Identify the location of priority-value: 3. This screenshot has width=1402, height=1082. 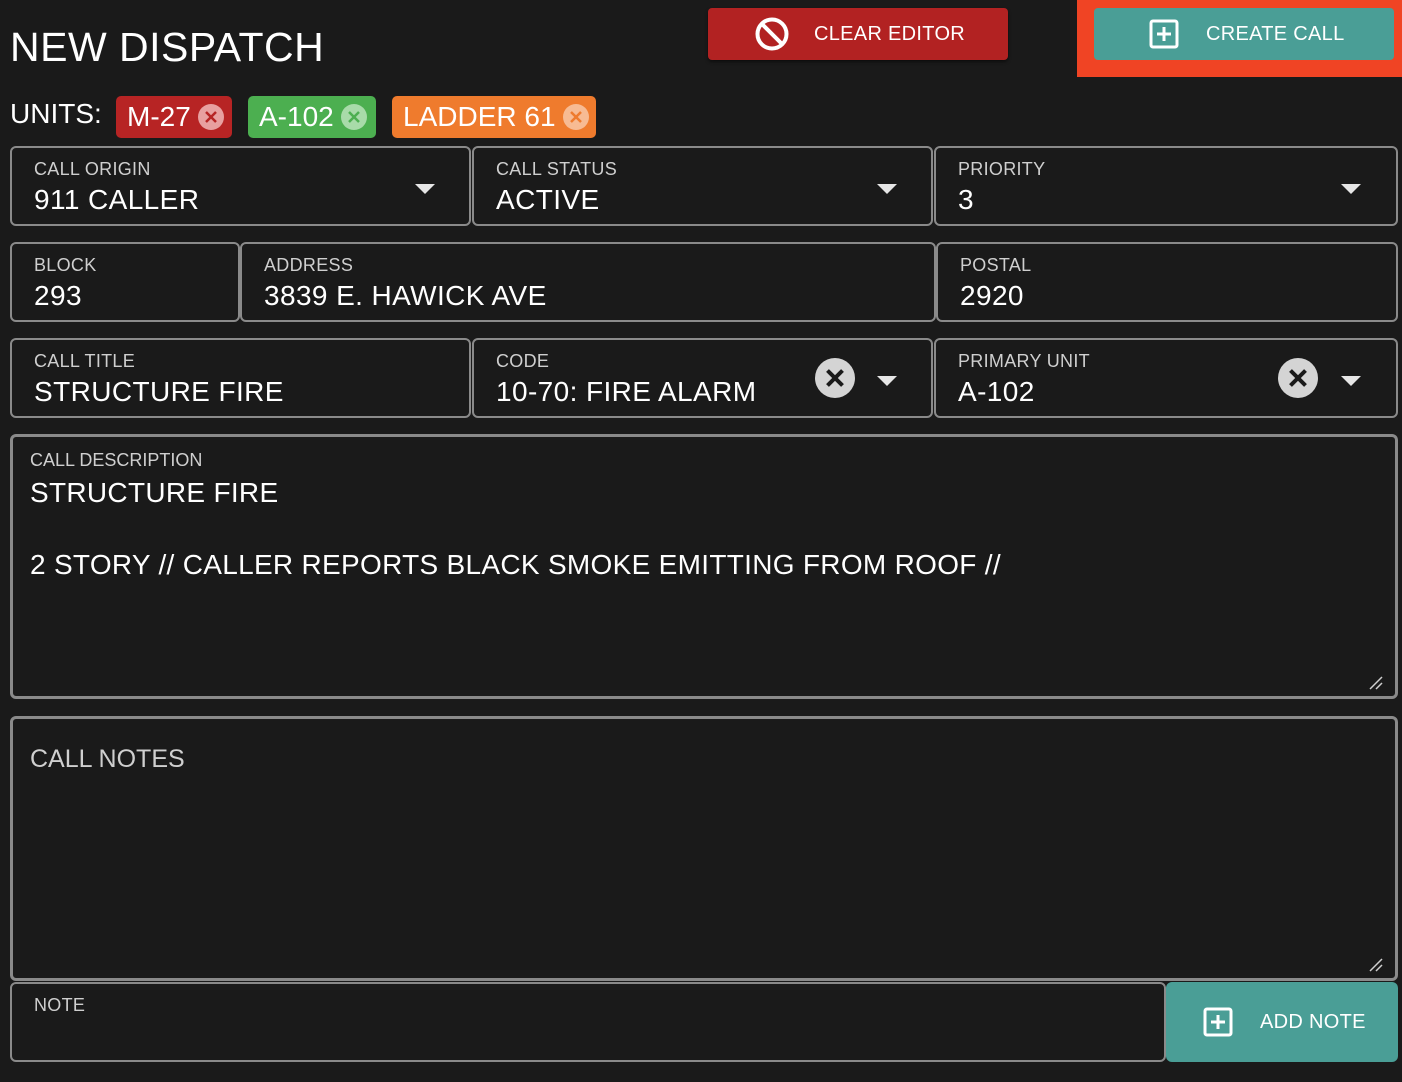
(966, 199).